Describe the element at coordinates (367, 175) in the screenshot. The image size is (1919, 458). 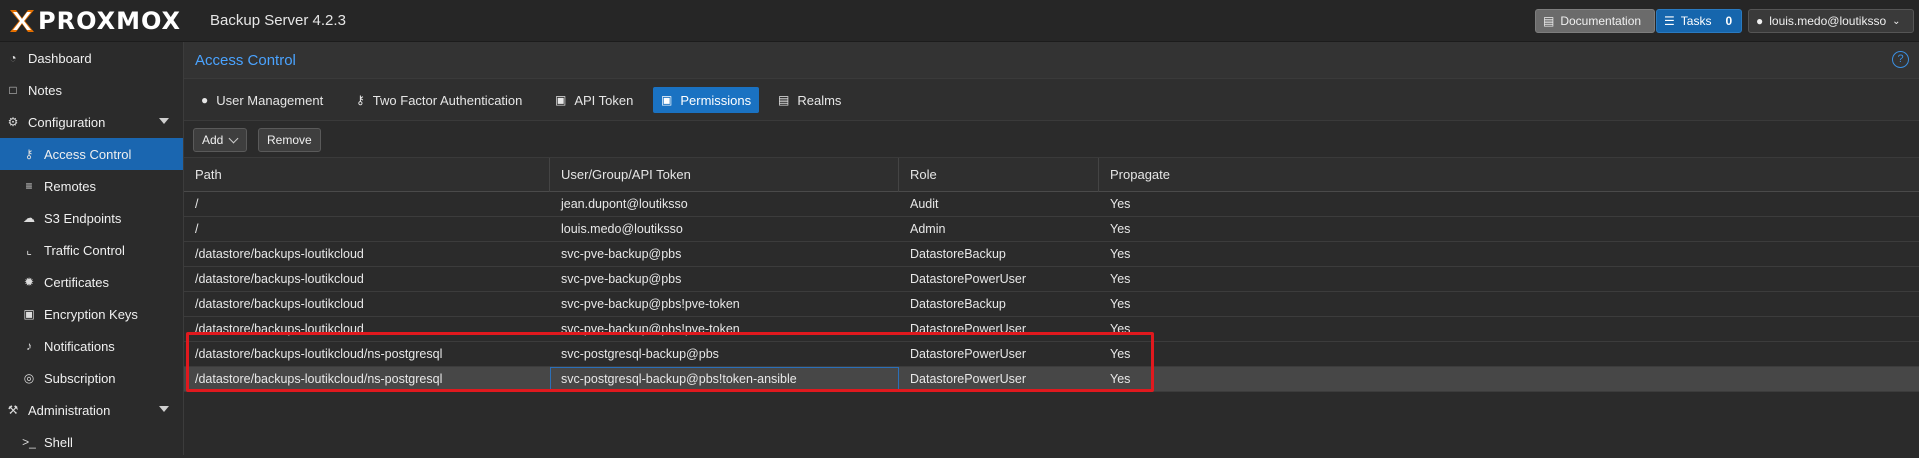
I see `column-header-path: Path` at that location.